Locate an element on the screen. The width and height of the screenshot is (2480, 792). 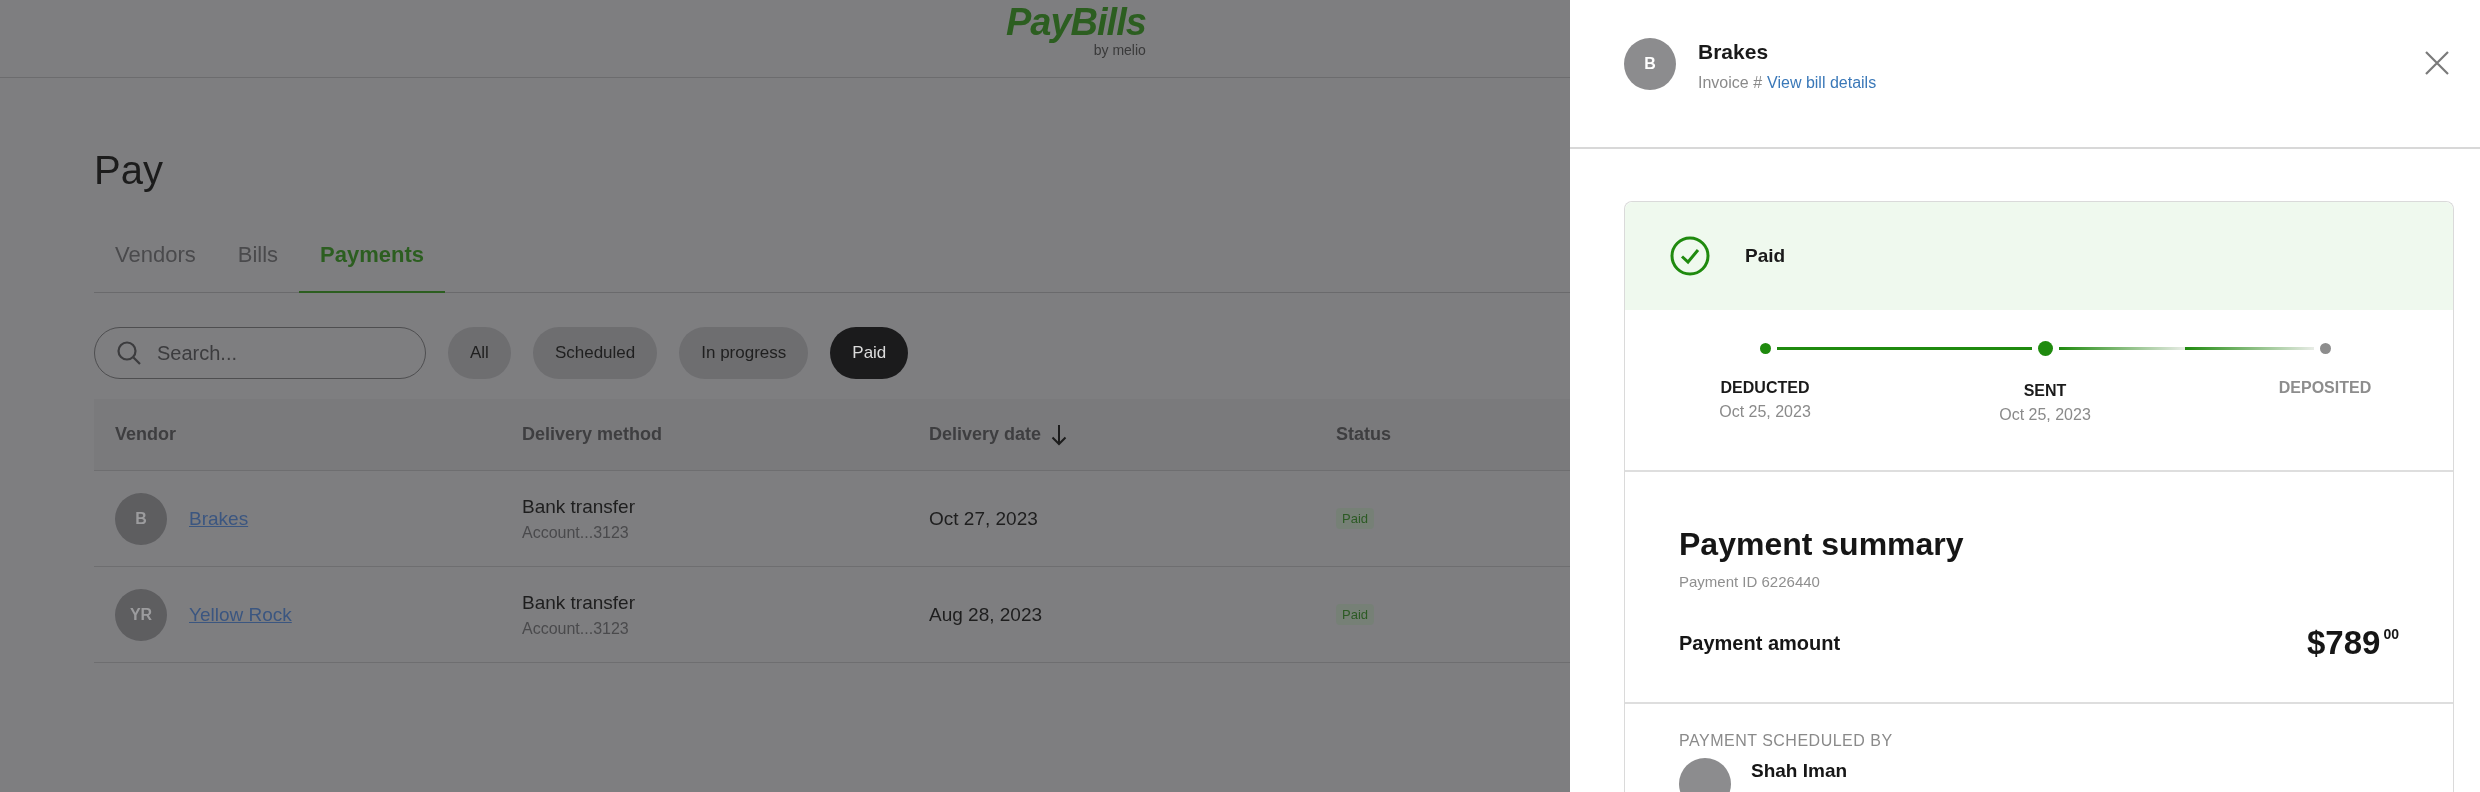
filter-chip: Paid is located at coordinates (869, 353).